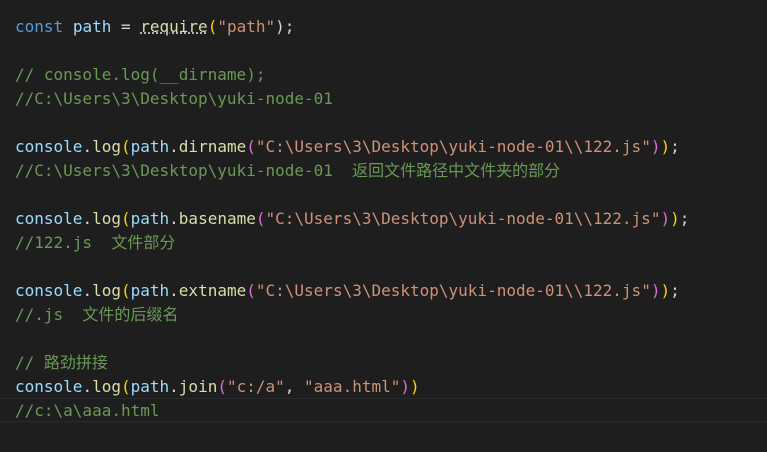  Describe the element at coordinates (140, 75) in the screenshot. I see `code-line-3-comment: // console.log(__dirname);` at that location.